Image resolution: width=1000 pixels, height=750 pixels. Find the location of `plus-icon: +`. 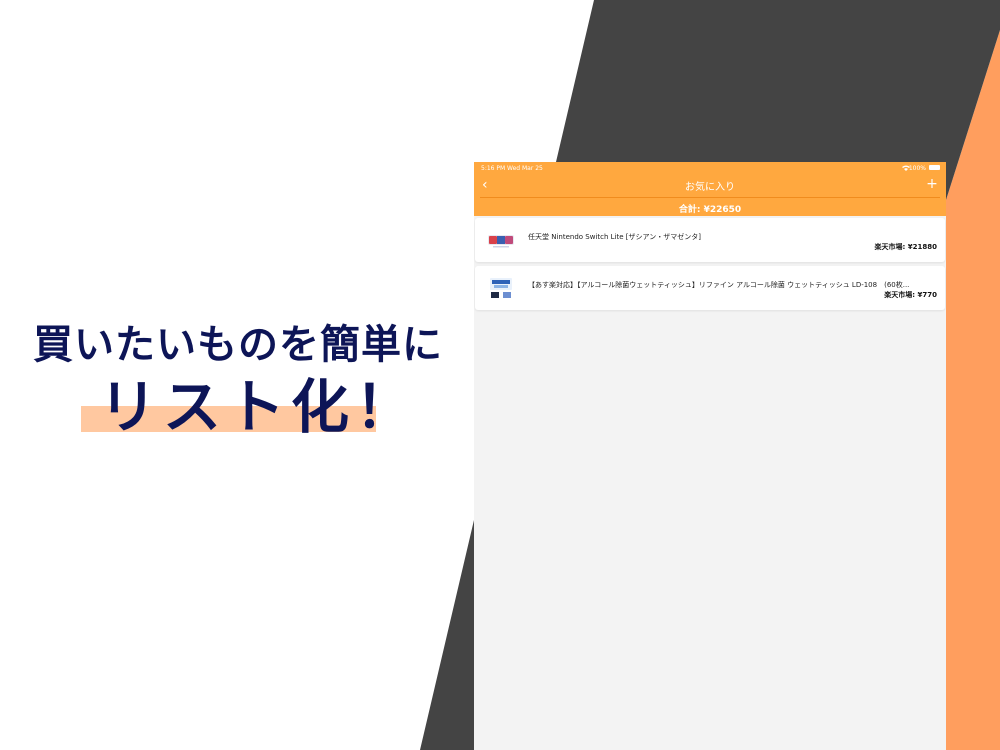

plus-icon: + is located at coordinates (932, 184).